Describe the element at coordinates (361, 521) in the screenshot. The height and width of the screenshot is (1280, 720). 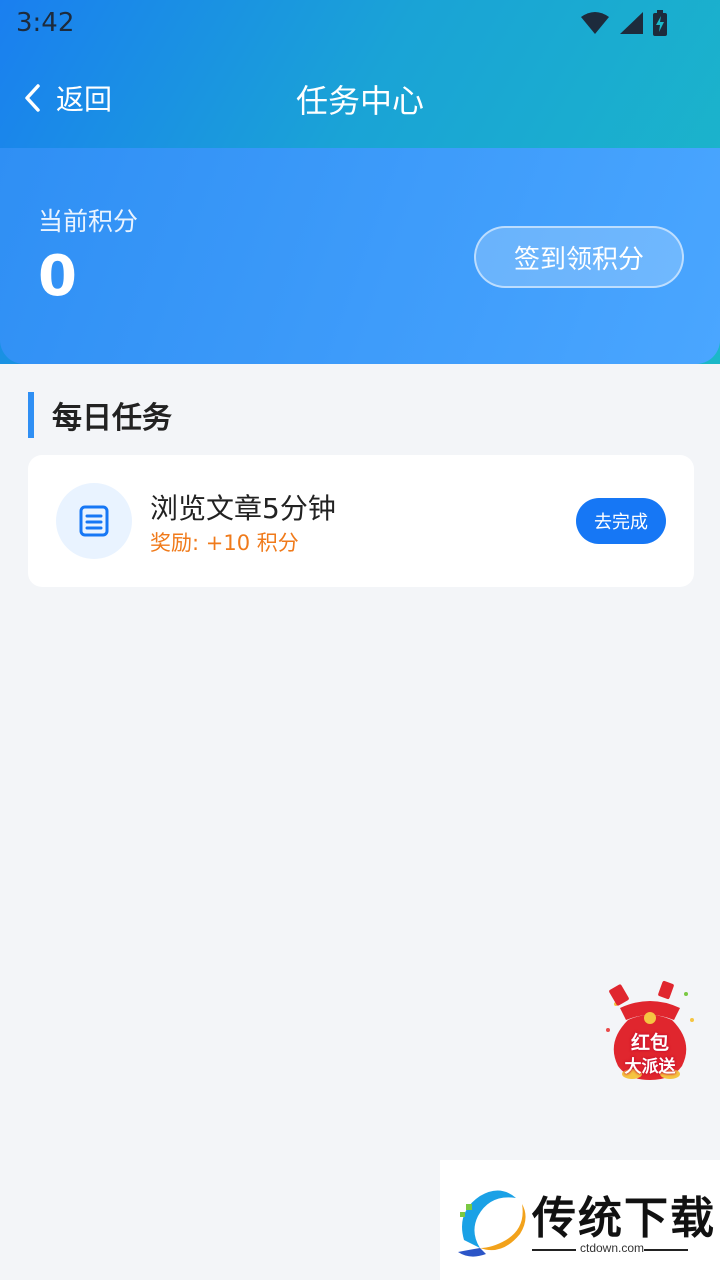
I see `task-card: 浏览文章5分钟 奖励: +10 积分 去完成` at that location.